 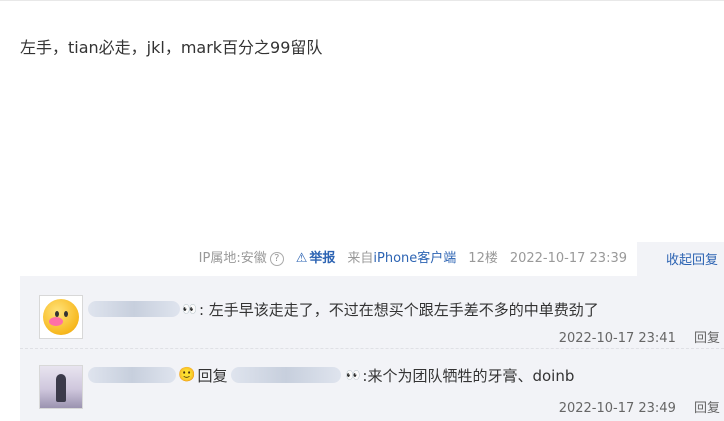 What do you see at coordinates (322, 258) in the screenshot?
I see `report-label: 举报` at bounding box center [322, 258].